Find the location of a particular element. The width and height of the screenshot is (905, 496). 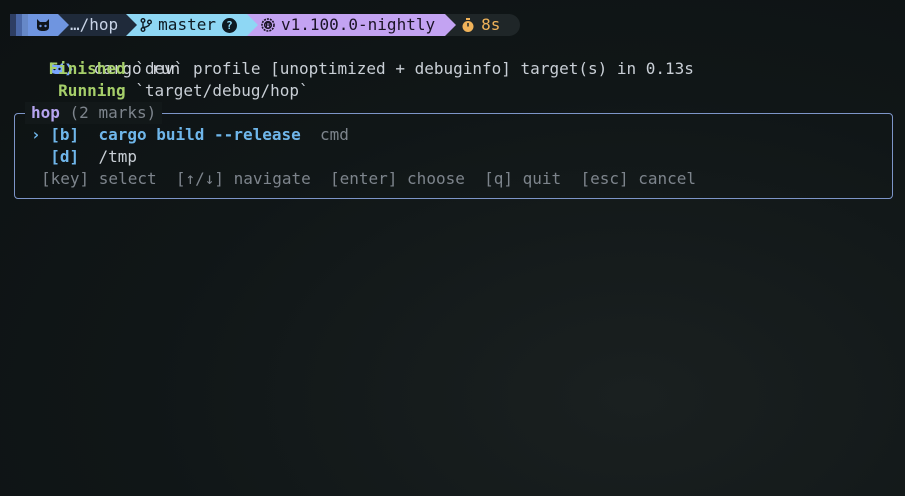

running-label: Running is located at coordinates (92, 90).